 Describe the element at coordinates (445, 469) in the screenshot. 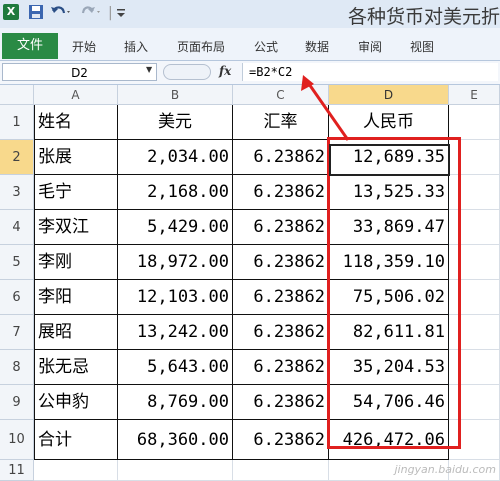

I see `watermark: jingyan.baidu.com` at that location.